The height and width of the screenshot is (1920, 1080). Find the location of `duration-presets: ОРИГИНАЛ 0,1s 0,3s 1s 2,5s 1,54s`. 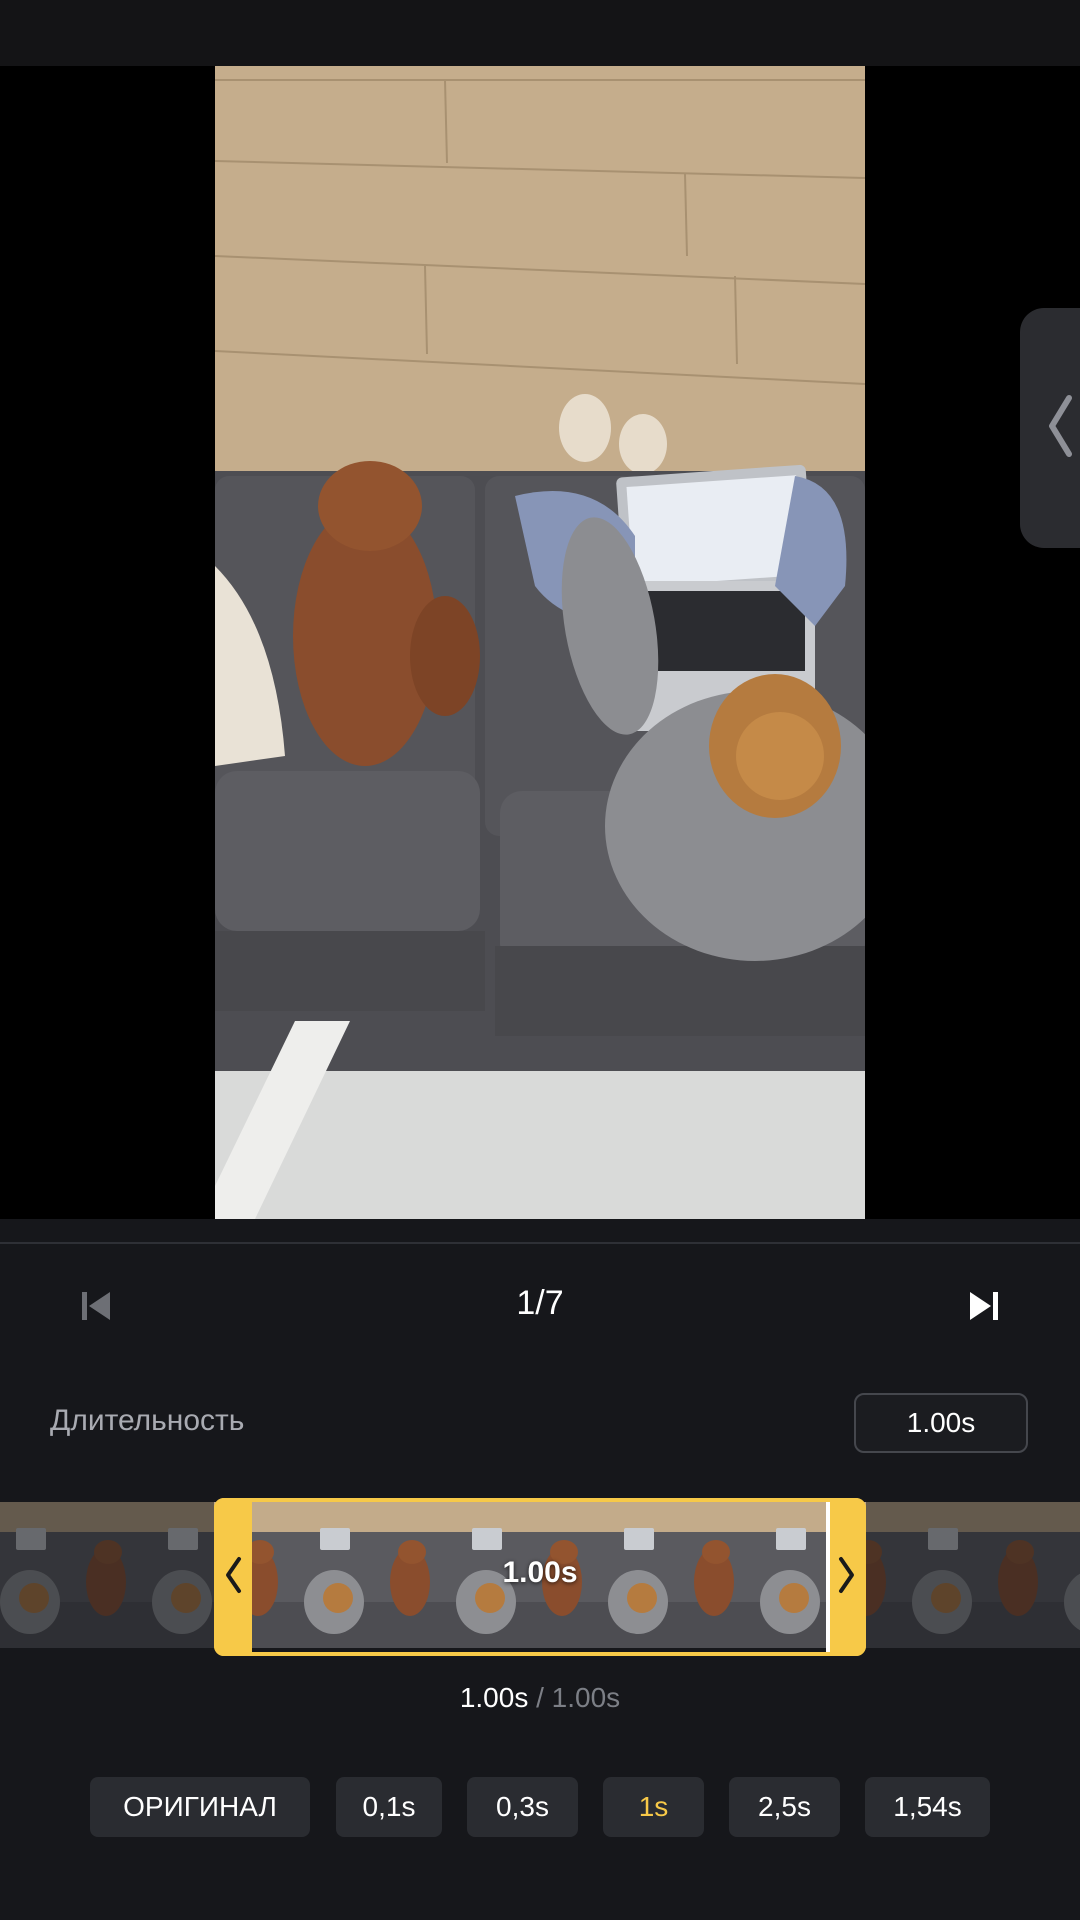

duration-presets: ОРИГИНАЛ 0,1s 0,3s 1s 2,5s 1,54s is located at coordinates (540, 1807).